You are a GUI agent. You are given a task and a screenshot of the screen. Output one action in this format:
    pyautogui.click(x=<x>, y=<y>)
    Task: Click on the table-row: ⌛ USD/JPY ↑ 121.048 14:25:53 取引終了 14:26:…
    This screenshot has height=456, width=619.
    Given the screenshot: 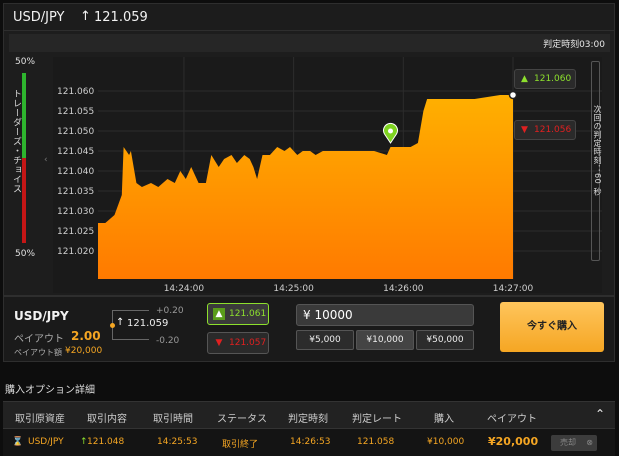 What is the action you would take?
    pyautogui.click(x=309, y=442)
    